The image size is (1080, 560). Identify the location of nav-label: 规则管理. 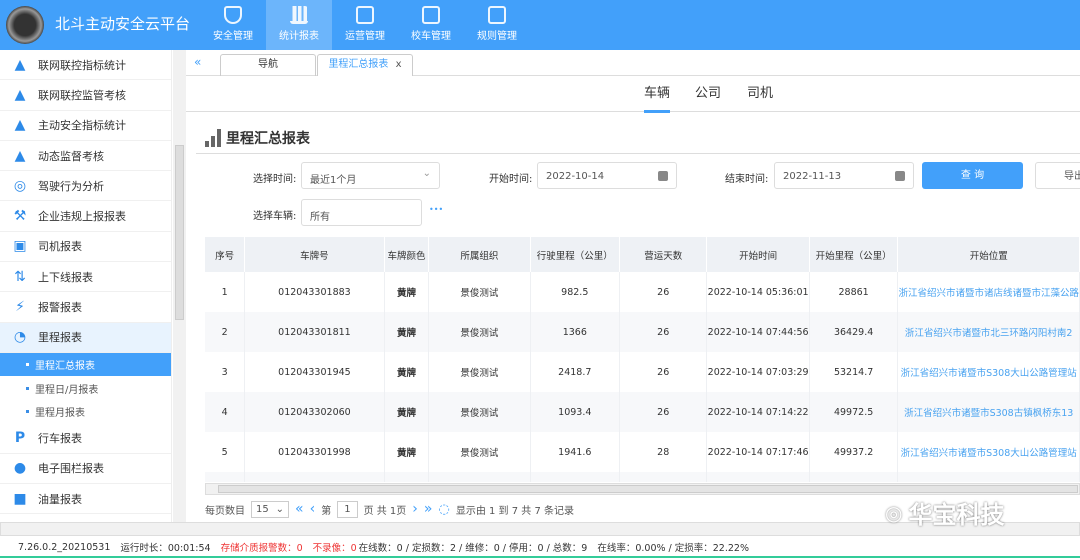
(497, 36).